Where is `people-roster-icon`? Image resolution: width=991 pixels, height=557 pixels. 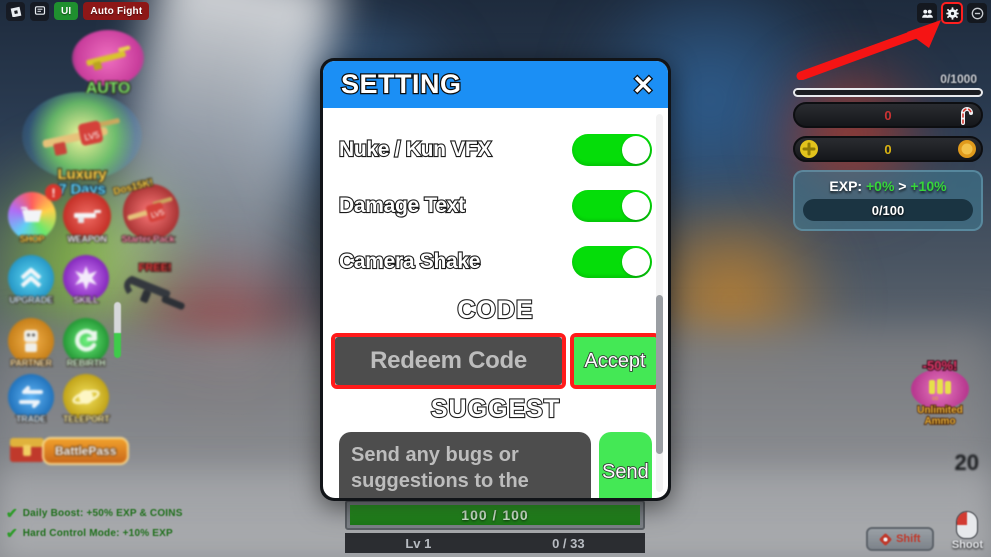
people-roster-icon is located at coordinates (927, 13).